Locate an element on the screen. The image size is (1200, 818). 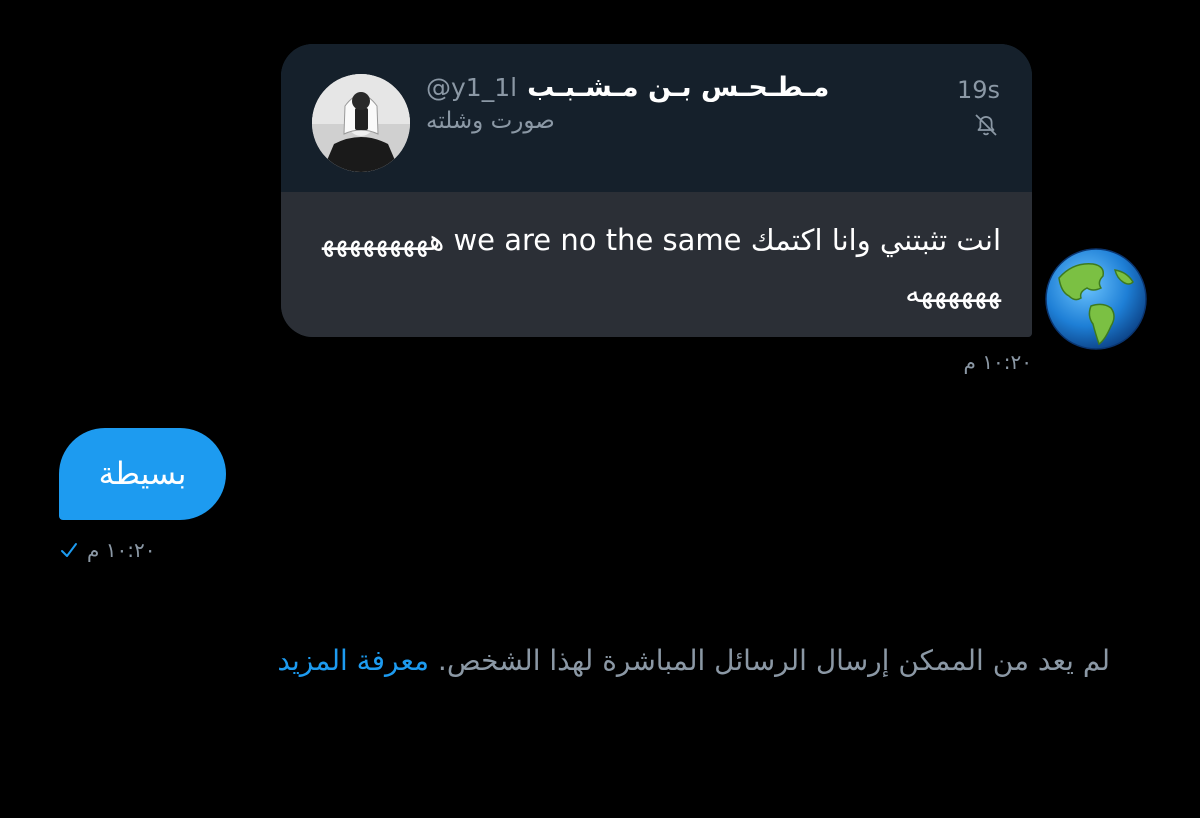
tweet-author-row: @y1_1l مـطـحـس بـن مـشـبـب is located at coordinates (627, 92).